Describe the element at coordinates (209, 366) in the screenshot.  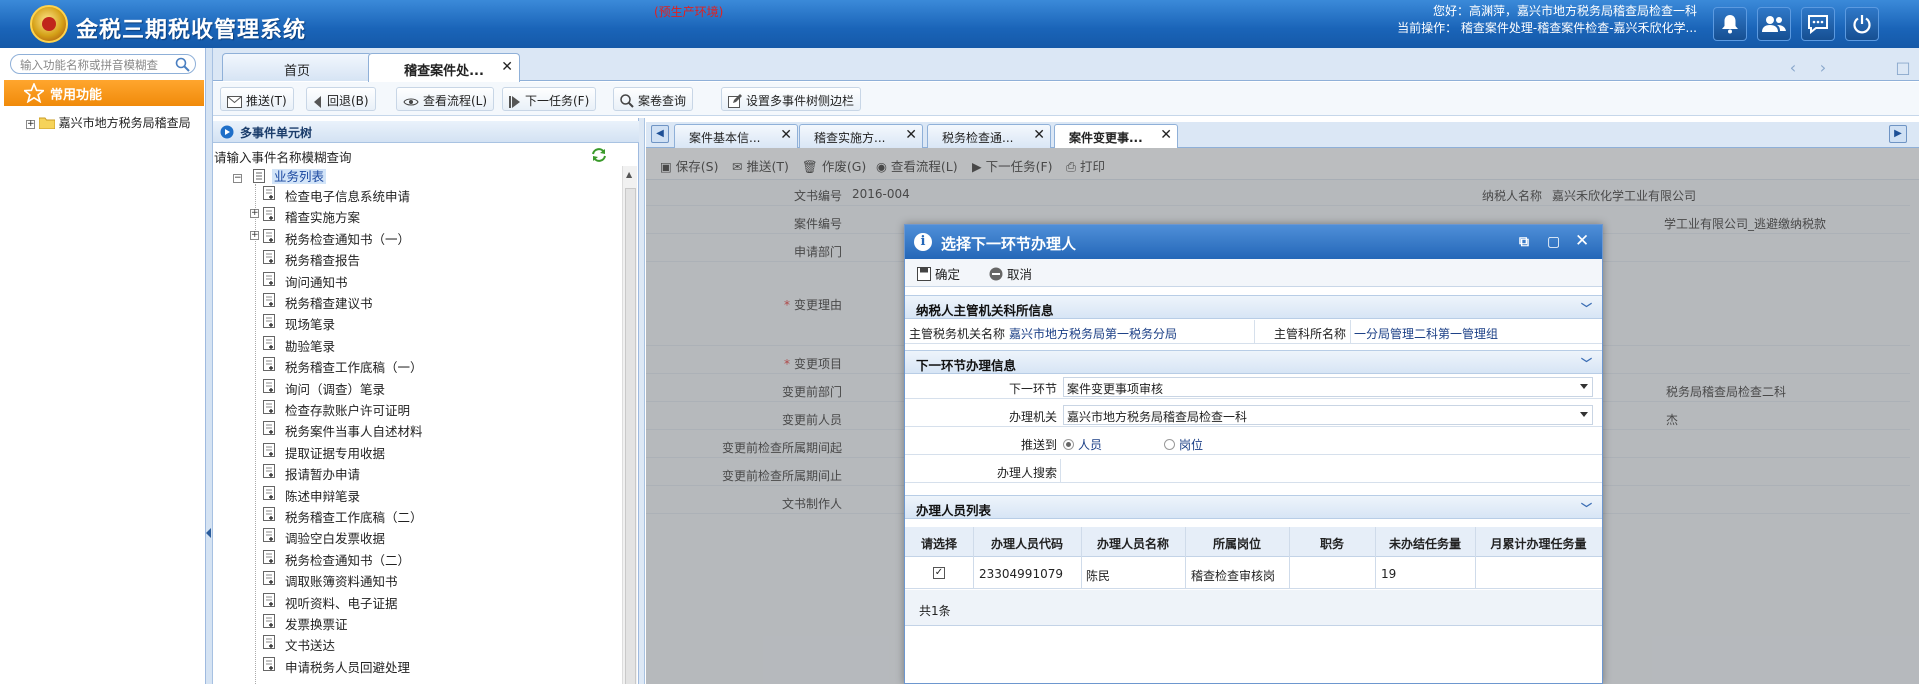
I see `sidebar-collapse-bar` at that location.